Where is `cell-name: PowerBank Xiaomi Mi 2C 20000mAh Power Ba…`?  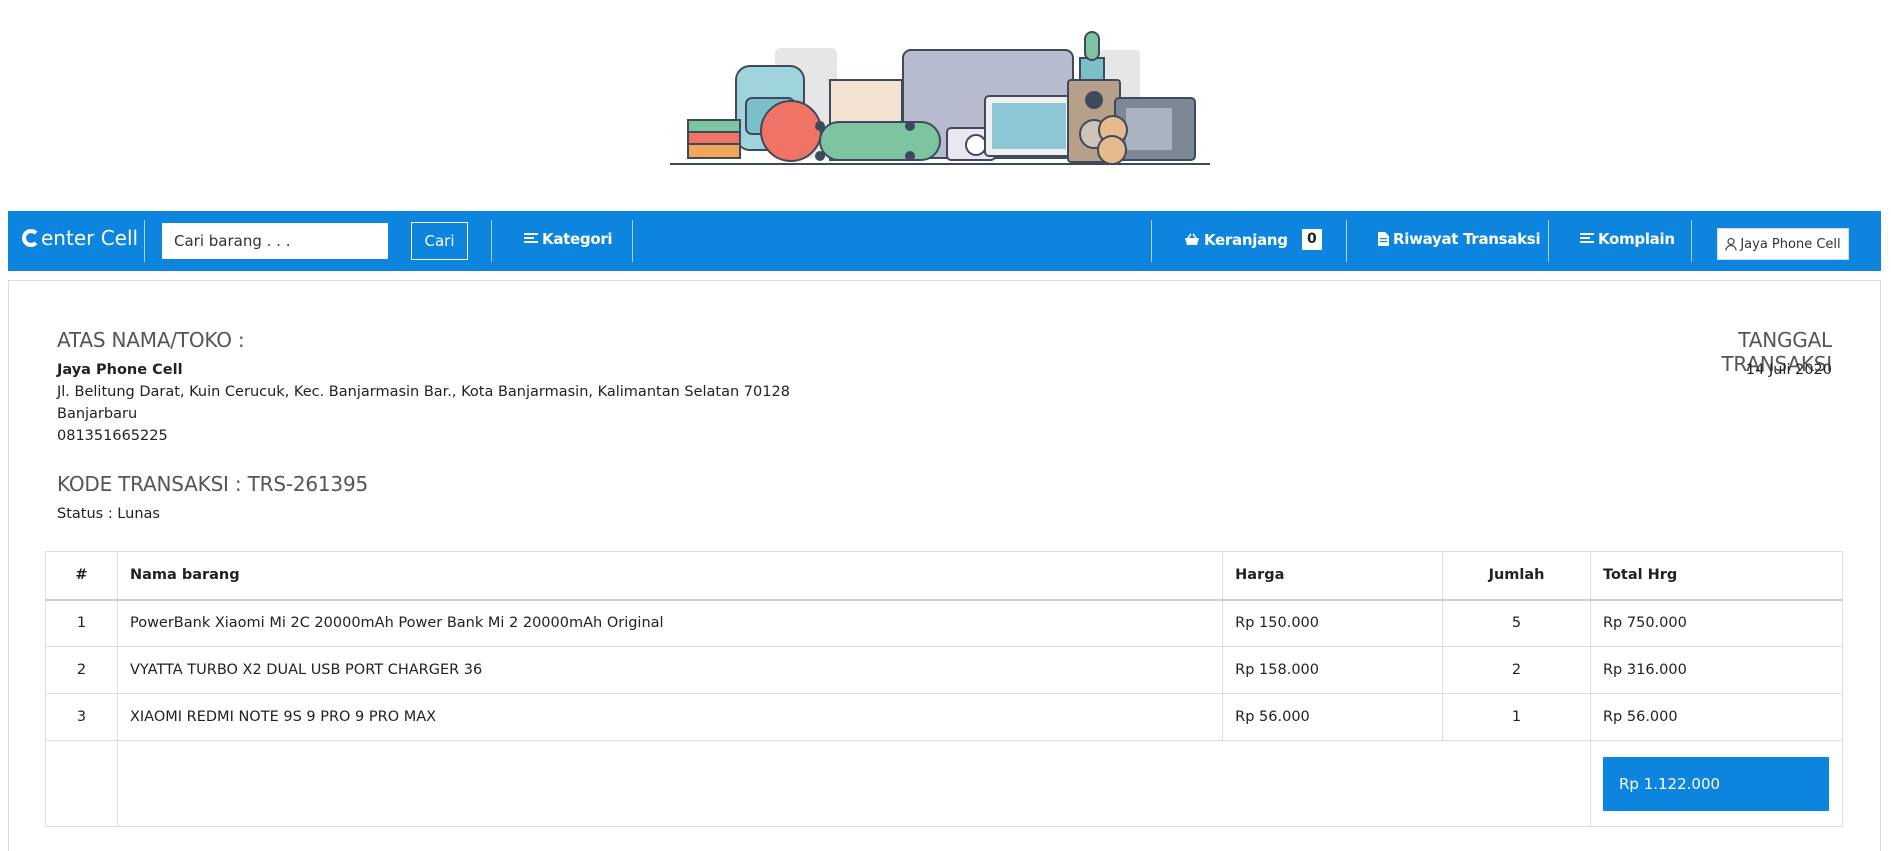
cell-name: PowerBank Xiaomi Mi 2C 20000mAh Power Ba… is located at coordinates (670, 623).